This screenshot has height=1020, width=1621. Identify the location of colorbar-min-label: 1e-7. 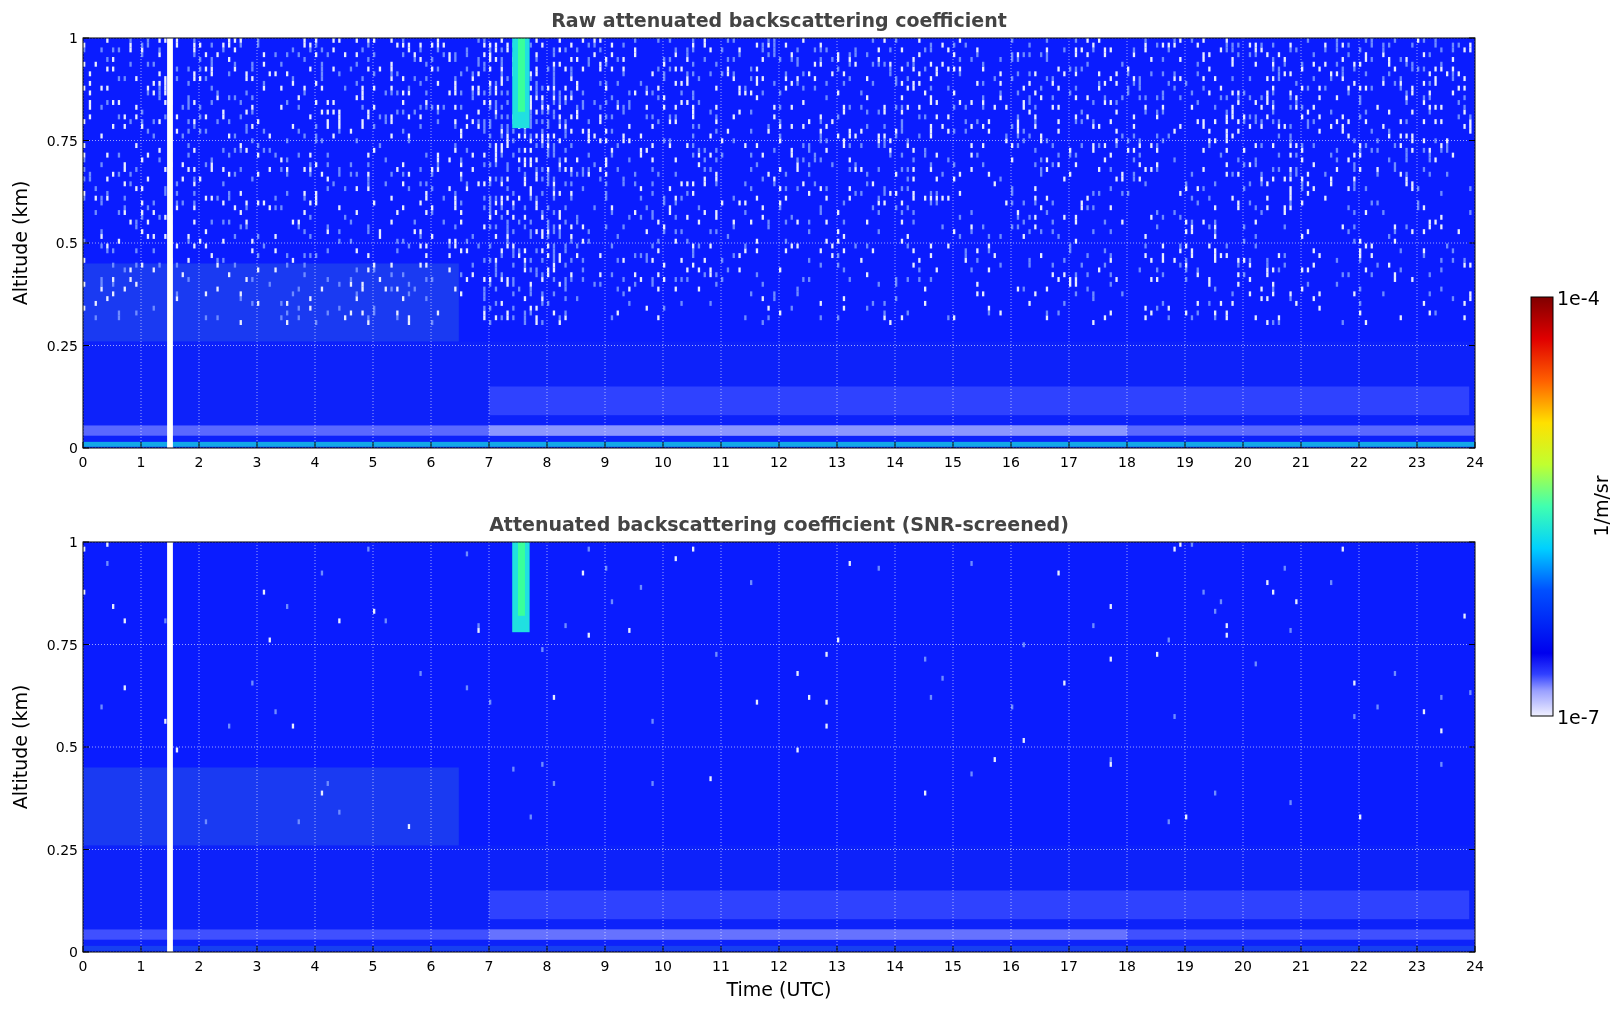
(1578, 717).